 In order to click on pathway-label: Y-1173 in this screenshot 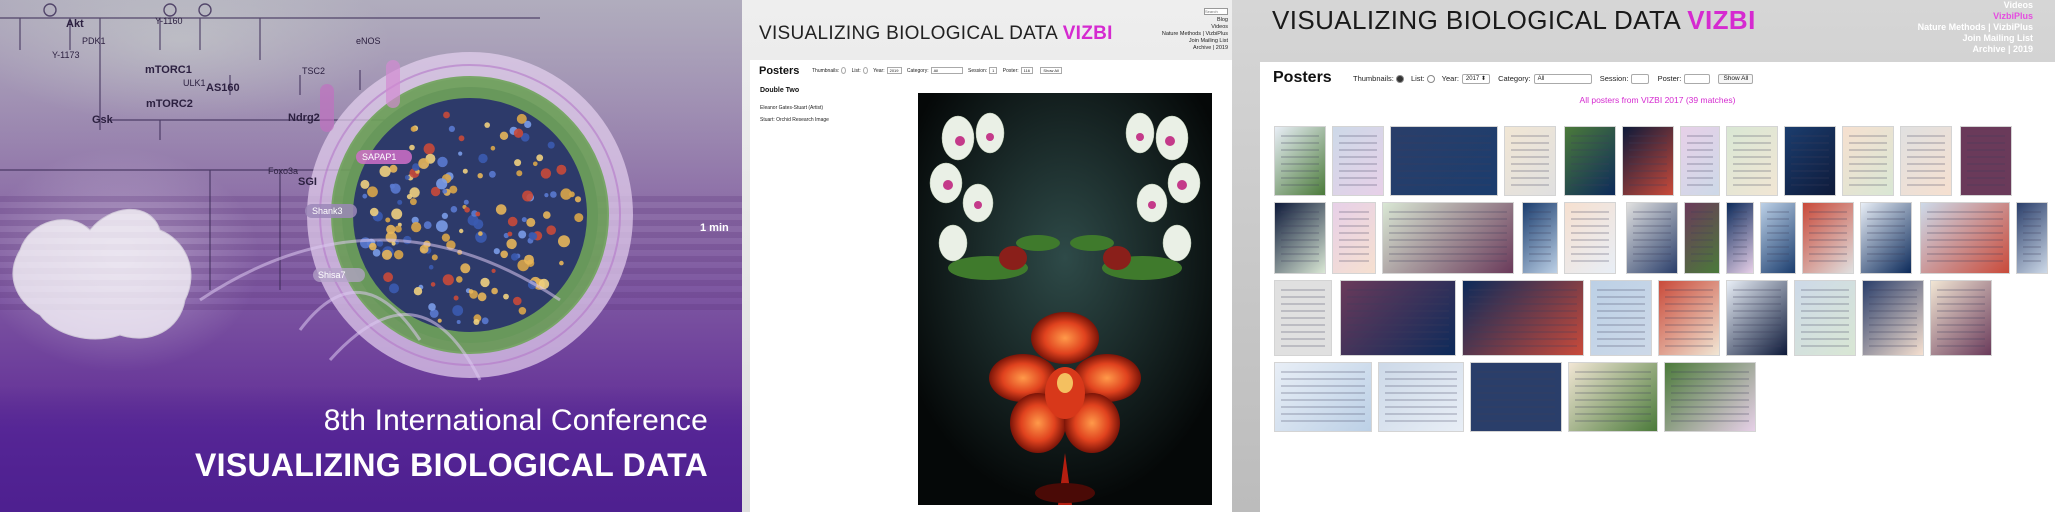, I will do `click(66, 55)`.